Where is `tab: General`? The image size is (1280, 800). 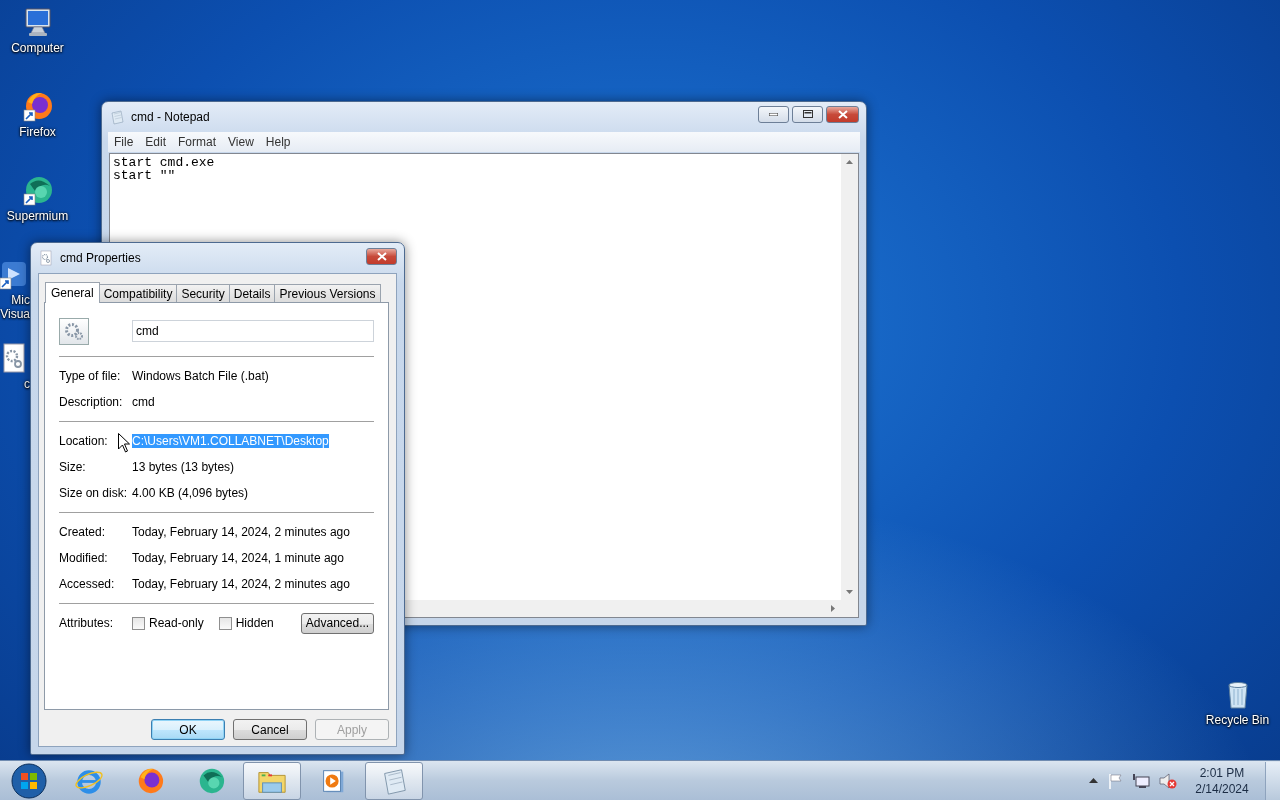 tab: General is located at coordinates (72, 292).